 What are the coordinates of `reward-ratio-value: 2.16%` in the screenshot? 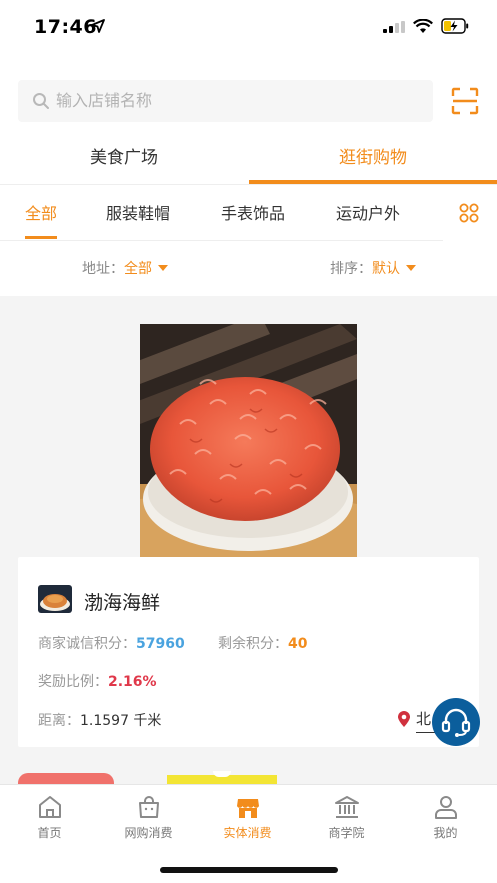 It's located at (132, 682).